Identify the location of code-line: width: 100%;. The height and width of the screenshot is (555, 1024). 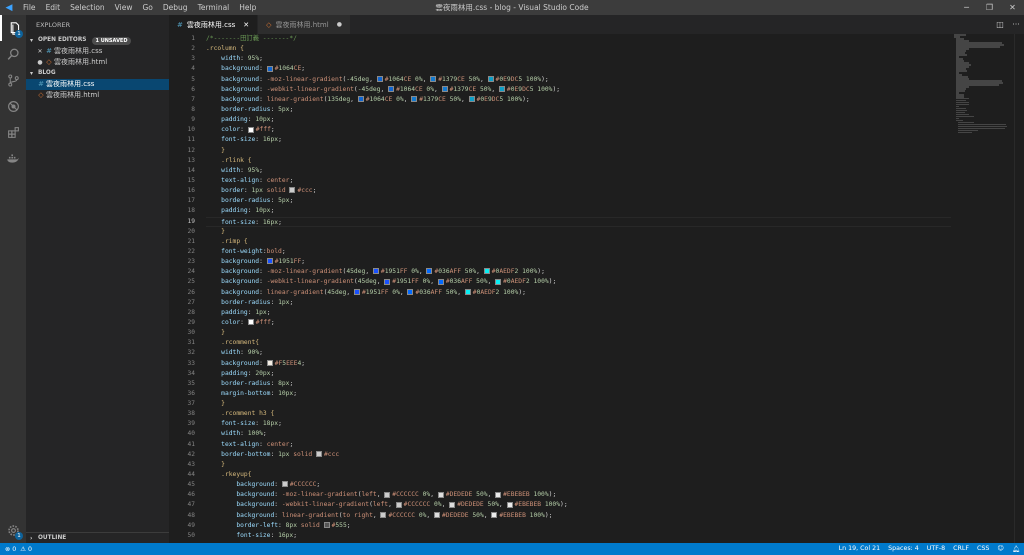
(578, 434).